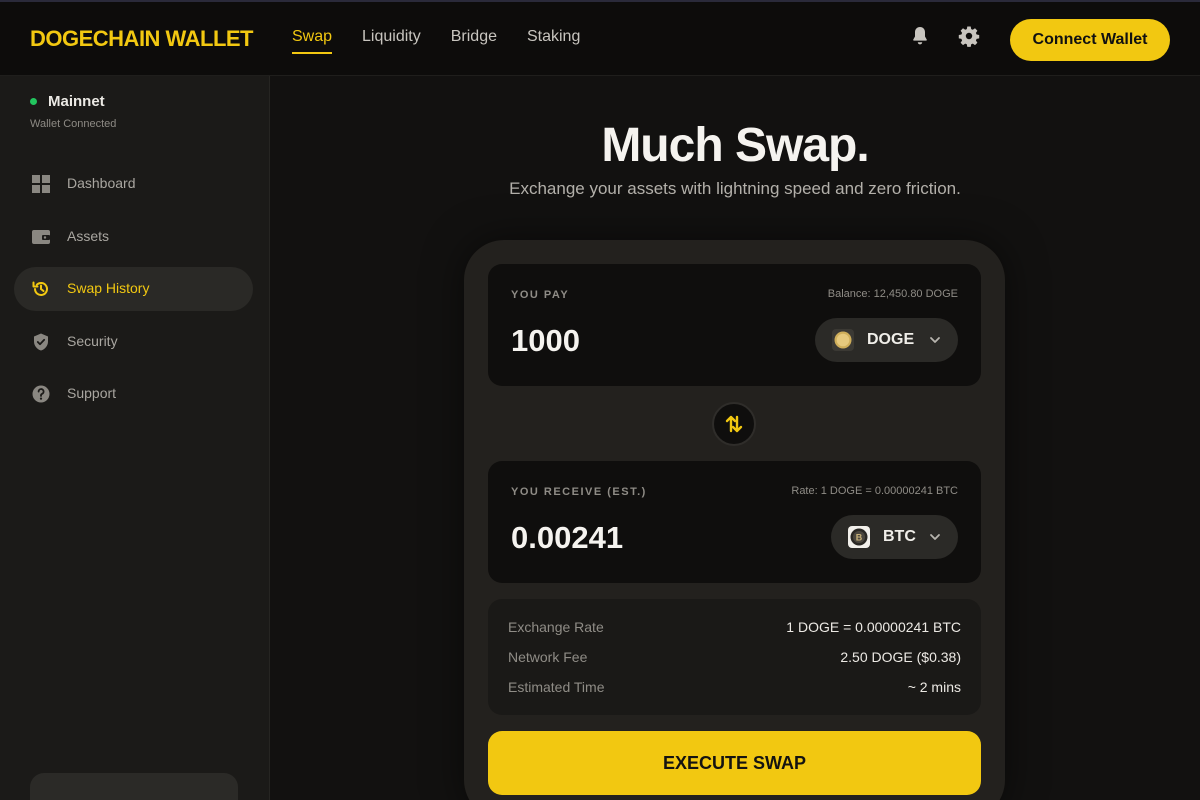  I want to click on sidebar-item-support: Support, so click(133, 394).